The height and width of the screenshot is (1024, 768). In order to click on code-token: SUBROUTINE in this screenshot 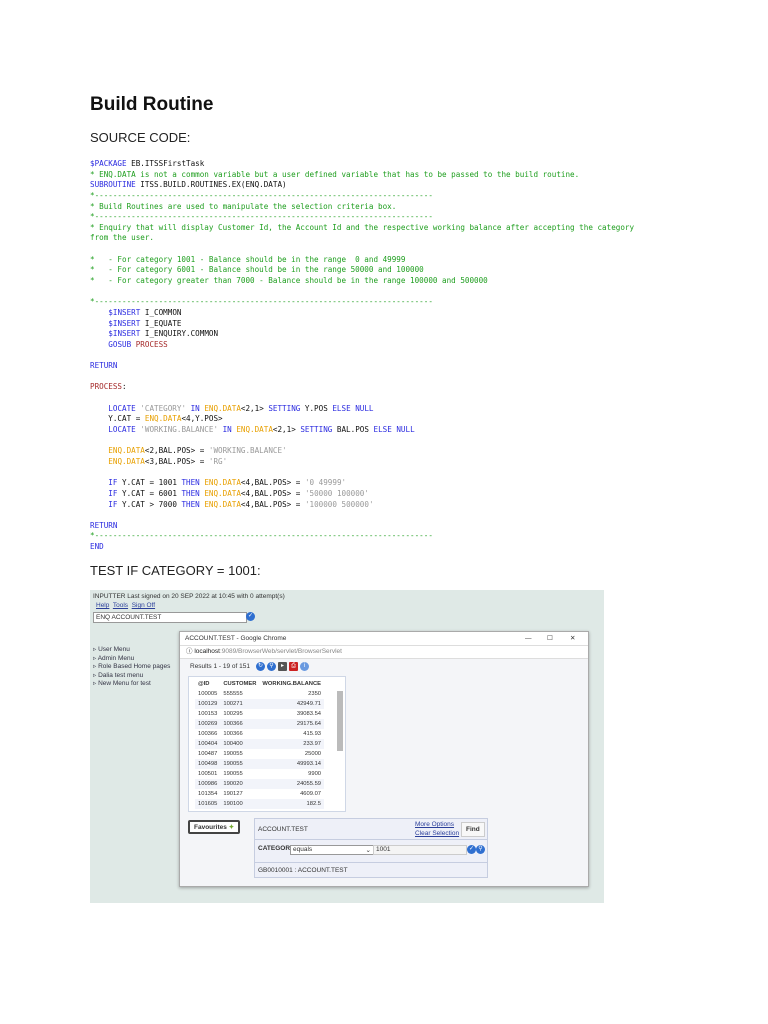, I will do `click(113, 185)`.